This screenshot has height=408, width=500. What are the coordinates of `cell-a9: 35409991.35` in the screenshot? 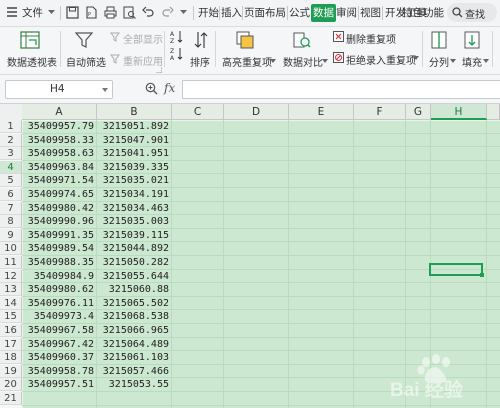 It's located at (58, 235).